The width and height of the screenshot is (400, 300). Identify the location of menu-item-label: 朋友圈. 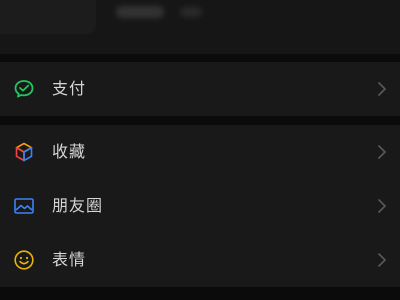
(78, 205).